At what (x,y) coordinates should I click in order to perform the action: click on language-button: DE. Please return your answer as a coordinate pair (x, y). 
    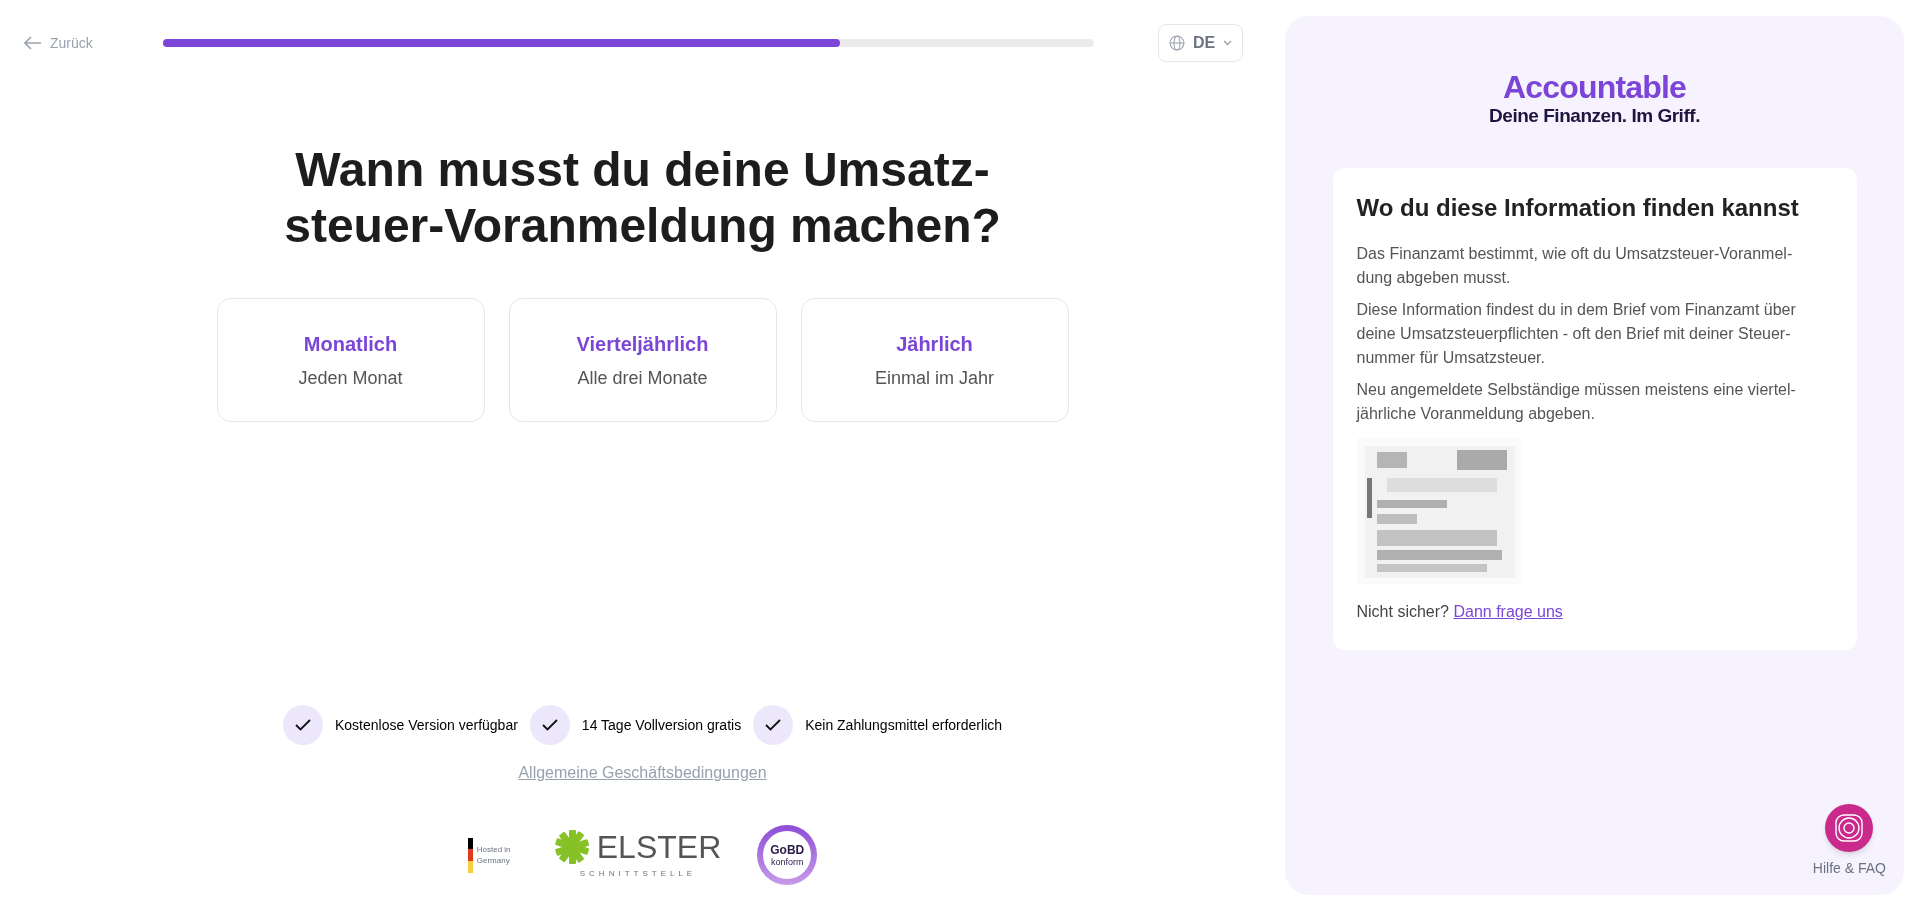
    Looking at the image, I should click on (1201, 43).